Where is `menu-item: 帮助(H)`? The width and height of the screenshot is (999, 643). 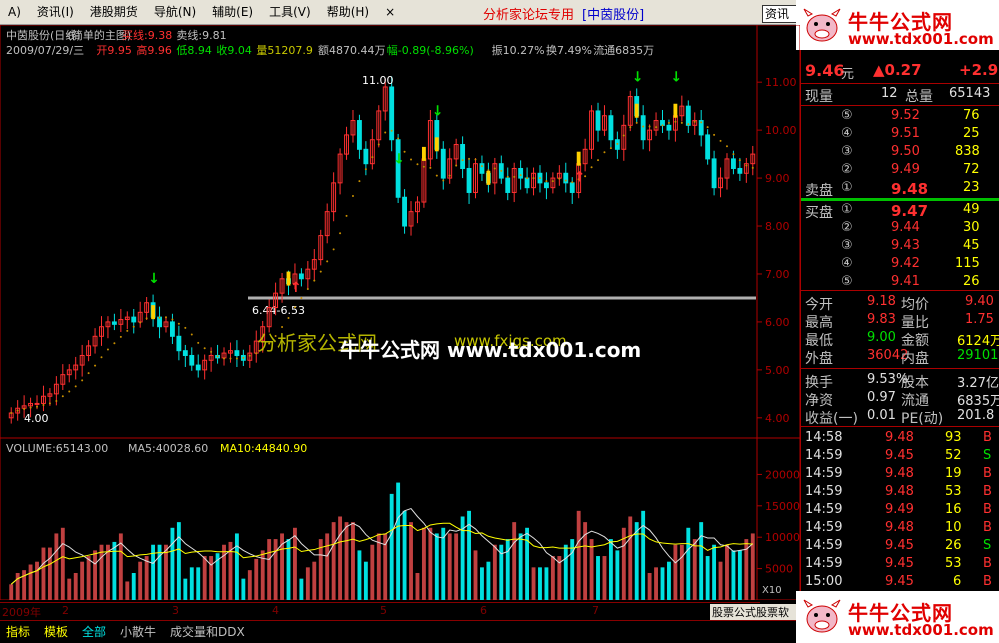 menu-item: 帮助(H) is located at coordinates (348, 12).